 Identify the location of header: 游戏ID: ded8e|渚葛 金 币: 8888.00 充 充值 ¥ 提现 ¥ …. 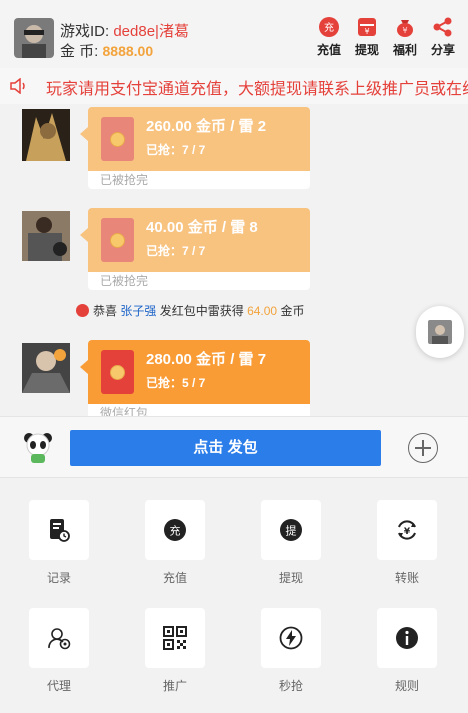
(234, 34).